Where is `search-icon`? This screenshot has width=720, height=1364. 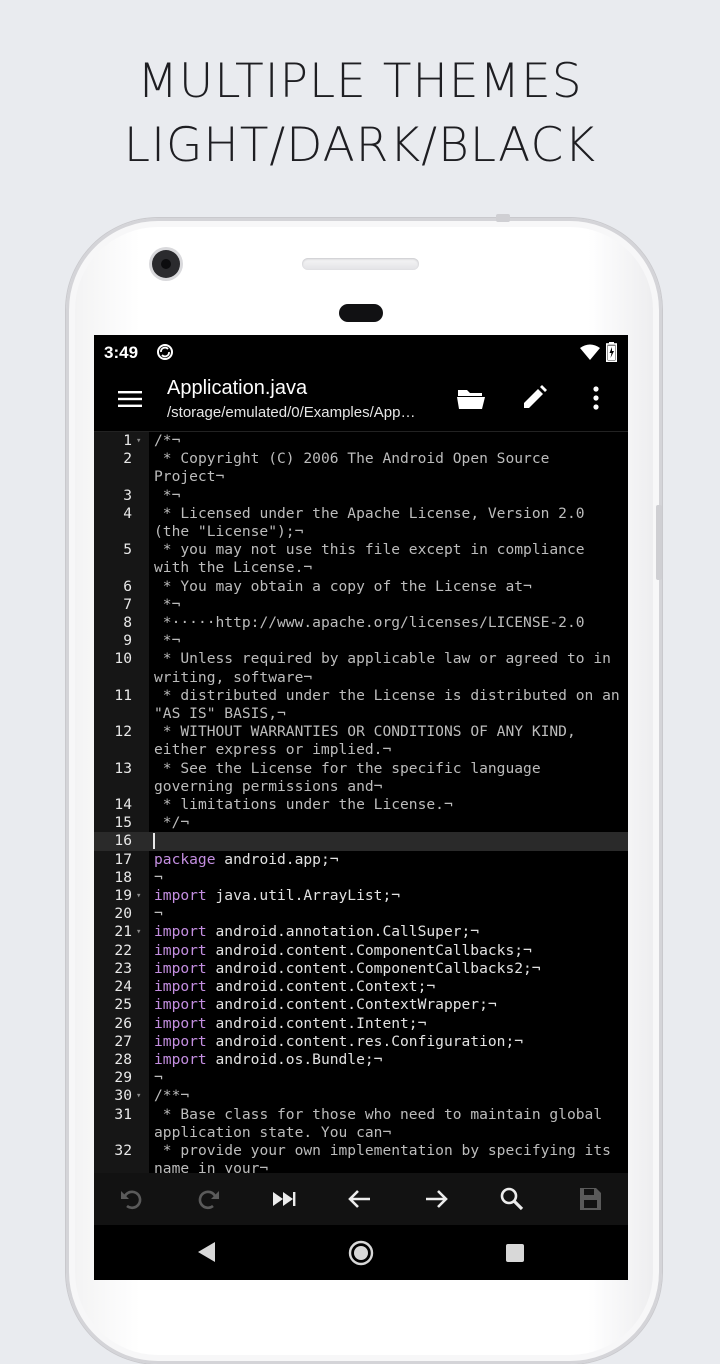
search-icon is located at coordinates (512, 1199).